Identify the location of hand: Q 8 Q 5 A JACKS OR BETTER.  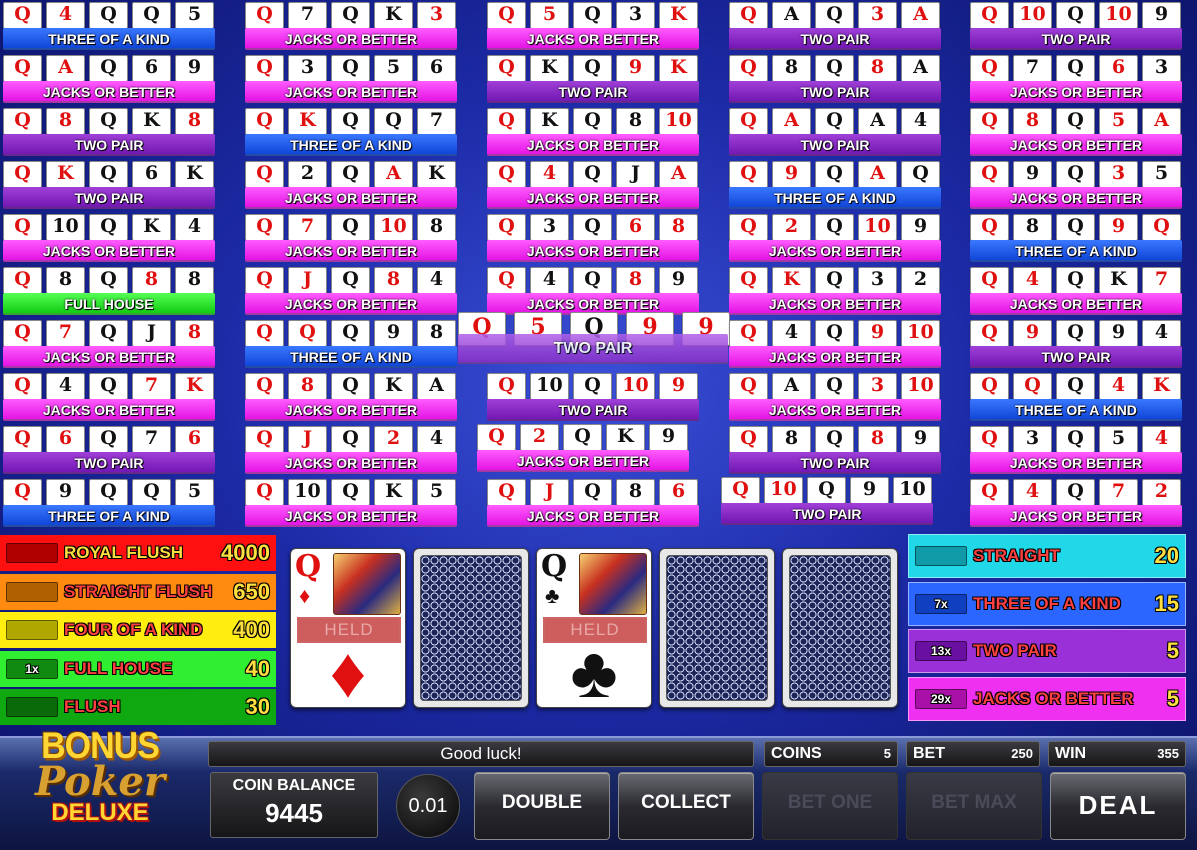
(1083, 133).